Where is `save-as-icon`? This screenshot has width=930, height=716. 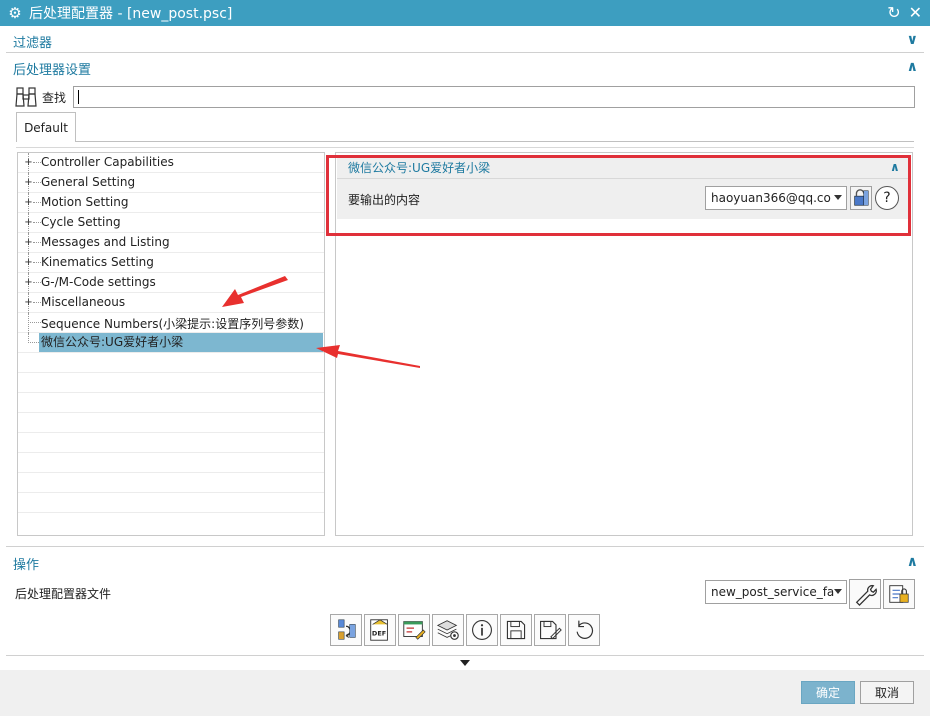 save-as-icon is located at coordinates (551, 630).